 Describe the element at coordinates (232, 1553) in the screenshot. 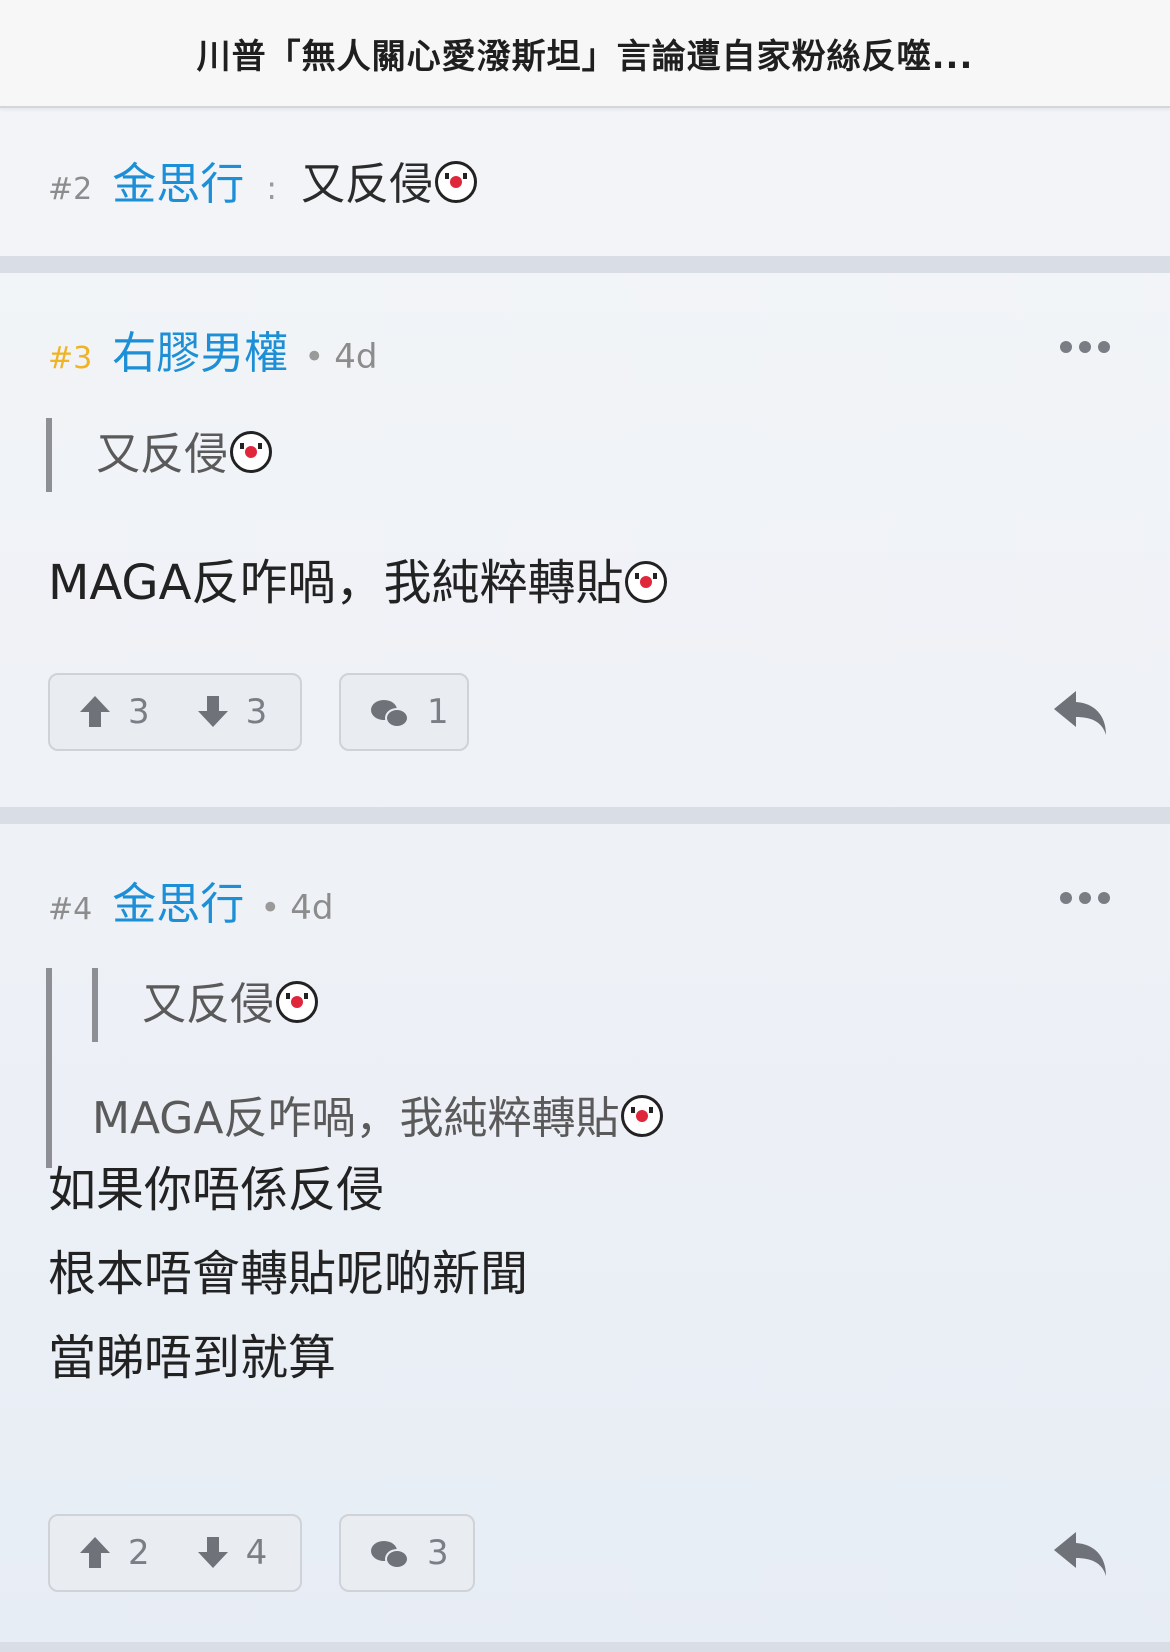

I see `downvote-button: 4` at that location.